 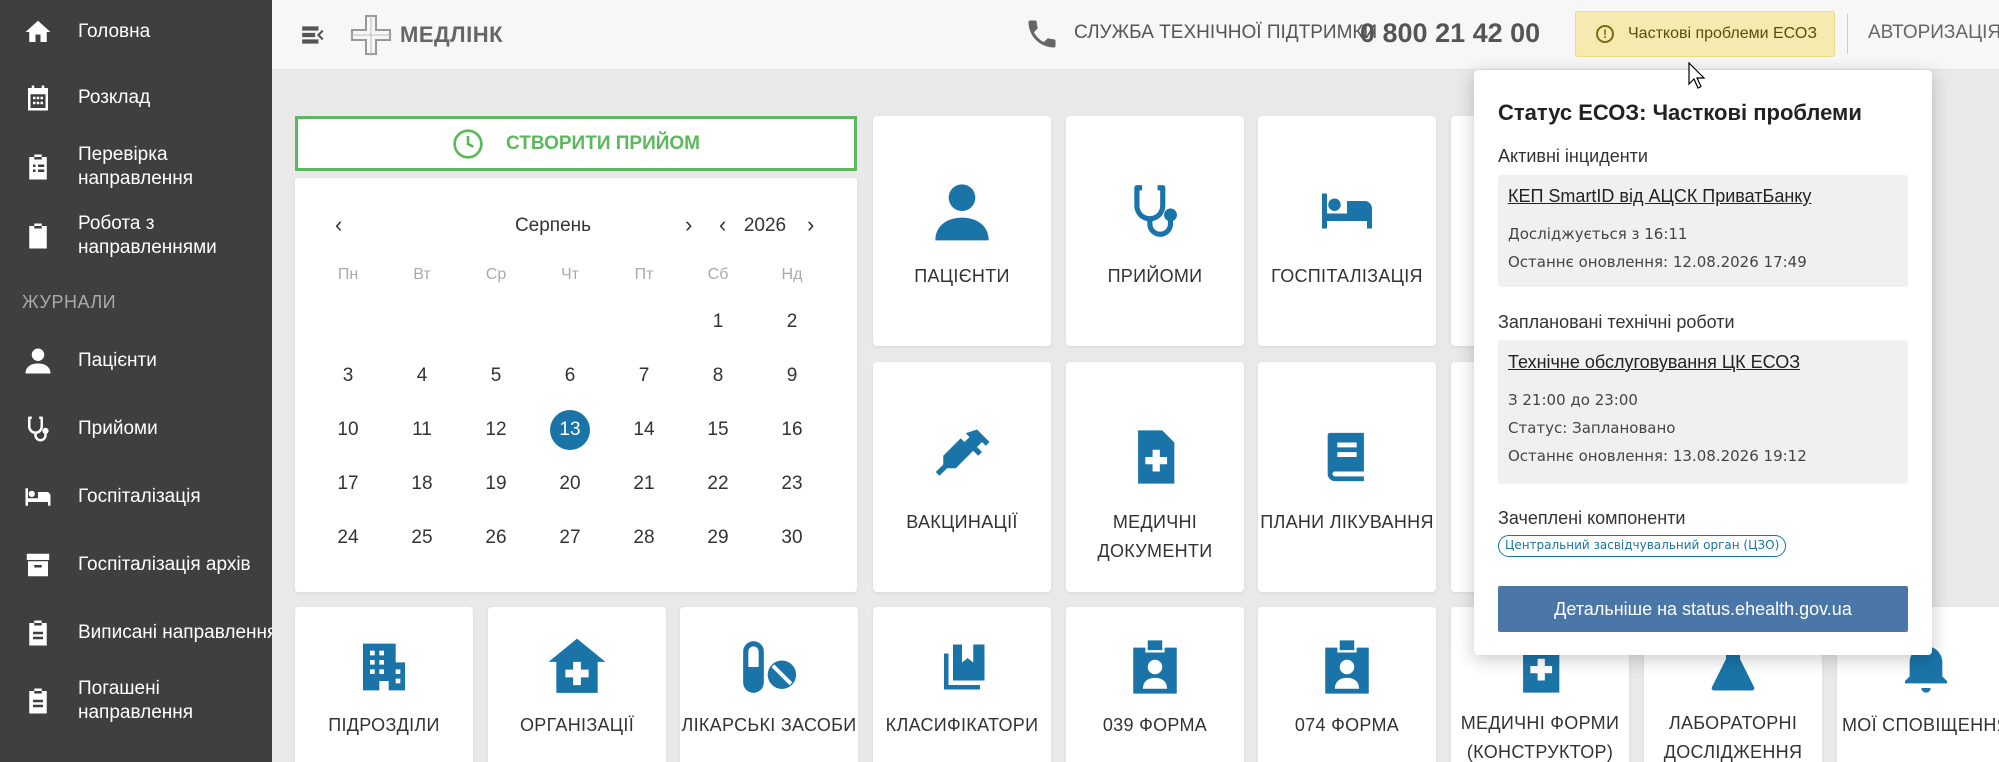 What do you see at coordinates (962, 231) in the screenshot?
I see `tile-1: ПАЦІЄНТИ` at bounding box center [962, 231].